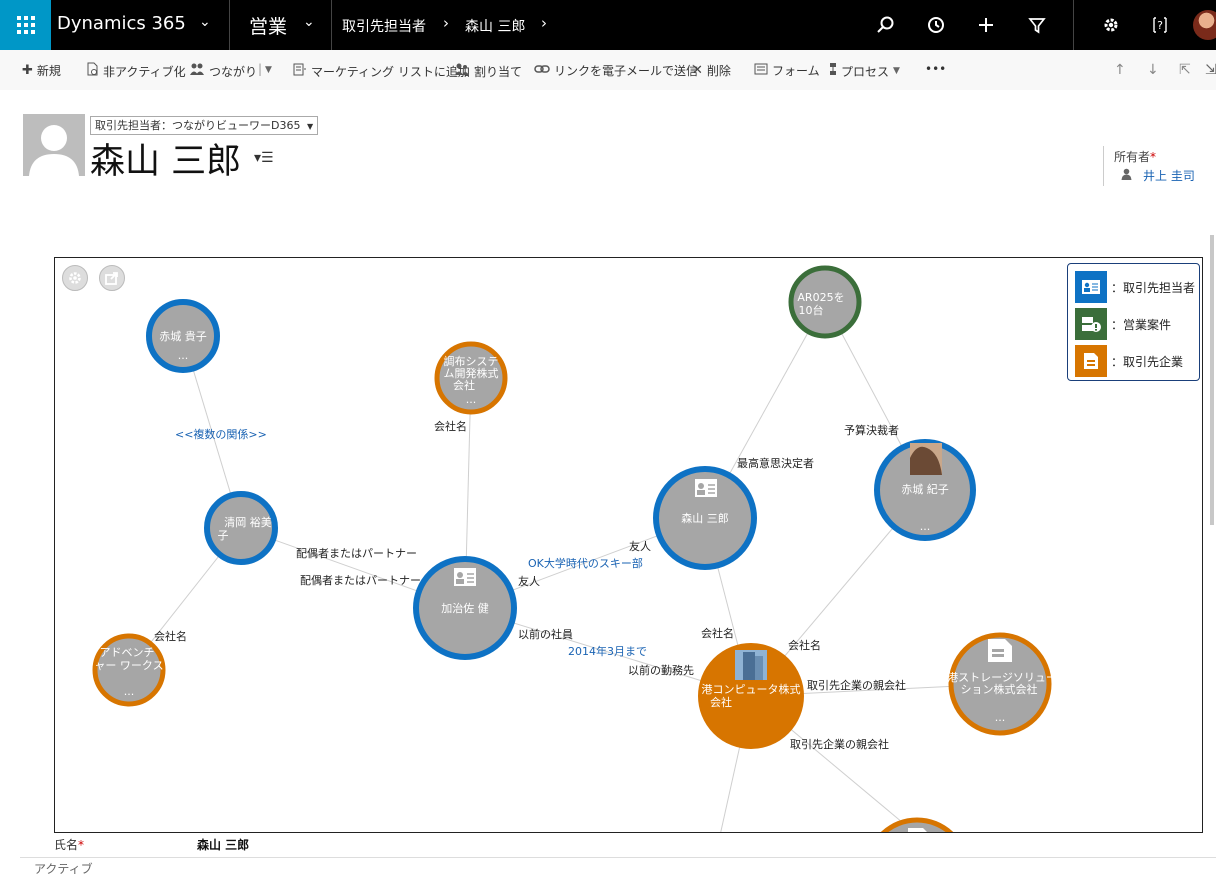 Image resolution: width=1216 pixels, height=877 pixels. Describe the element at coordinates (886, 25) in the screenshot. I see `search-icon` at that location.